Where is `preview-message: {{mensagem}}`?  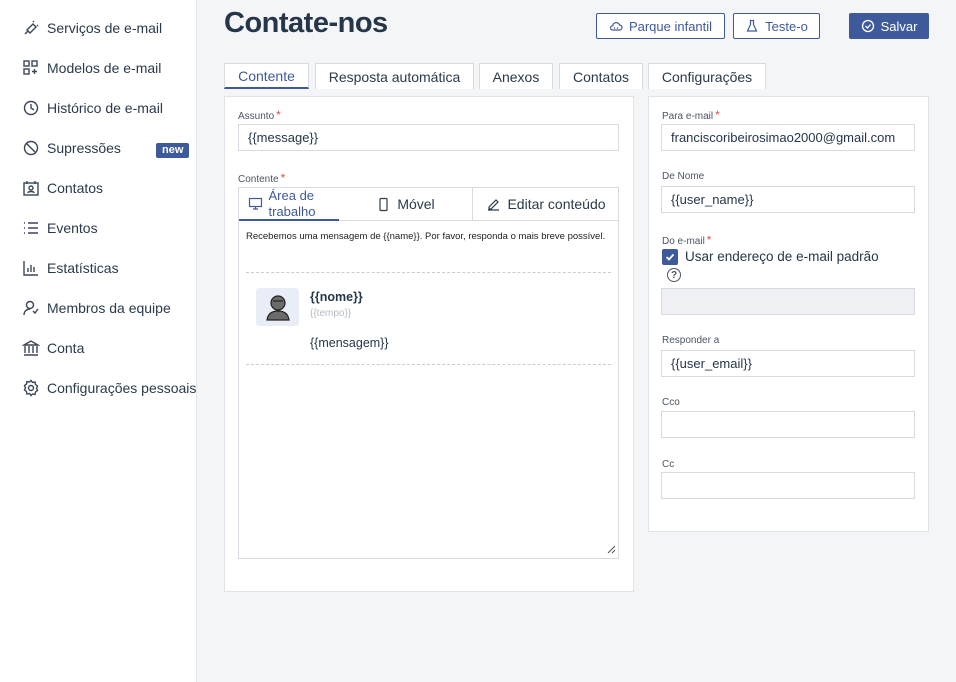 preview-message: {{mensagem}} is located at coordinates (349, 343).